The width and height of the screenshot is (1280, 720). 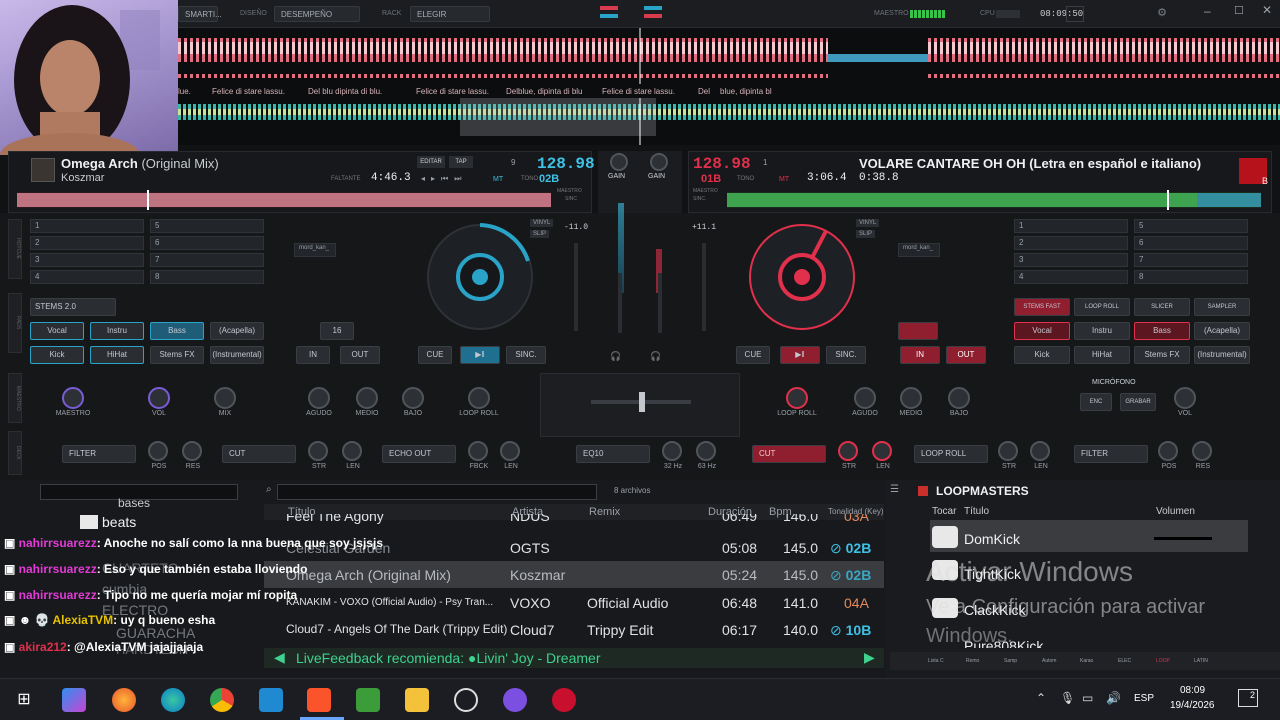 I want to click on minimize-icon: –, so click(x=1207, y=11).